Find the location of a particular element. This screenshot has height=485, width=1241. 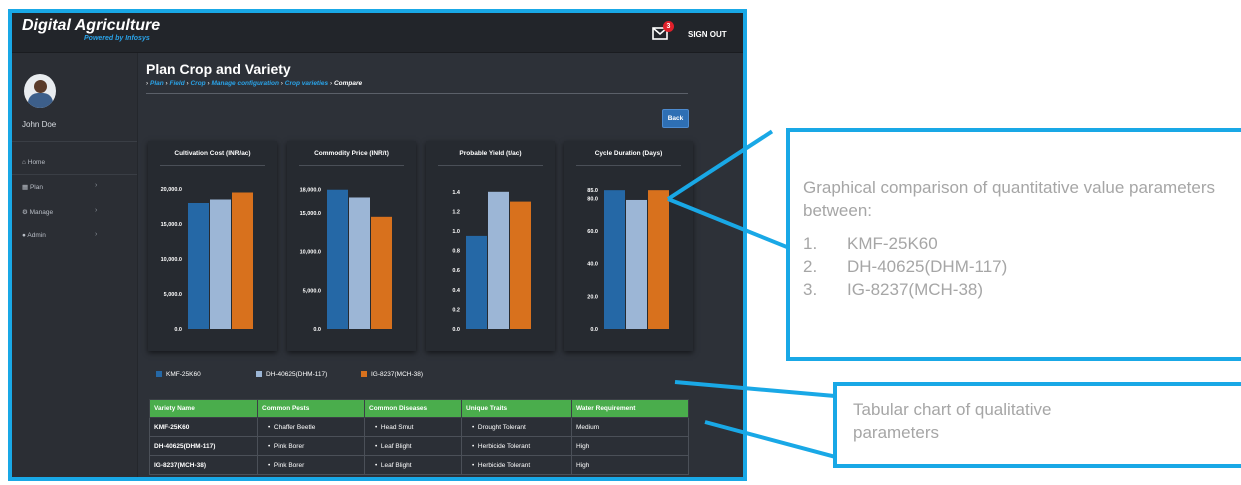

y-tick-label: 80.0 is located at coordinates (592, 199).